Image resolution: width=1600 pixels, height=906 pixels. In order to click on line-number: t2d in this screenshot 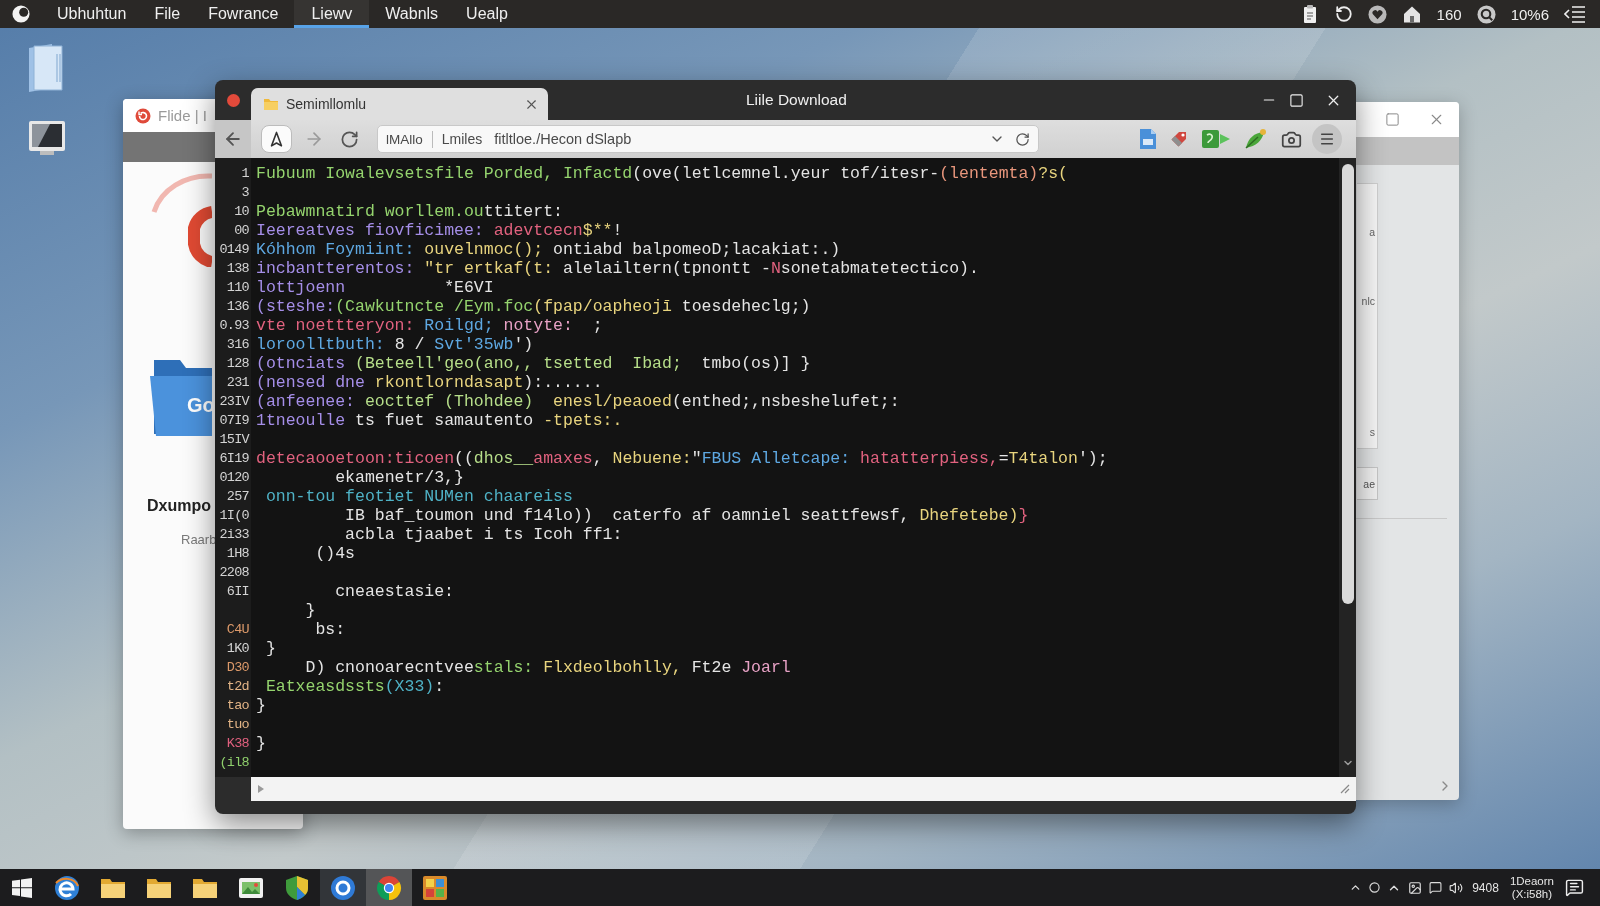, I will do `click(237, 687)`.